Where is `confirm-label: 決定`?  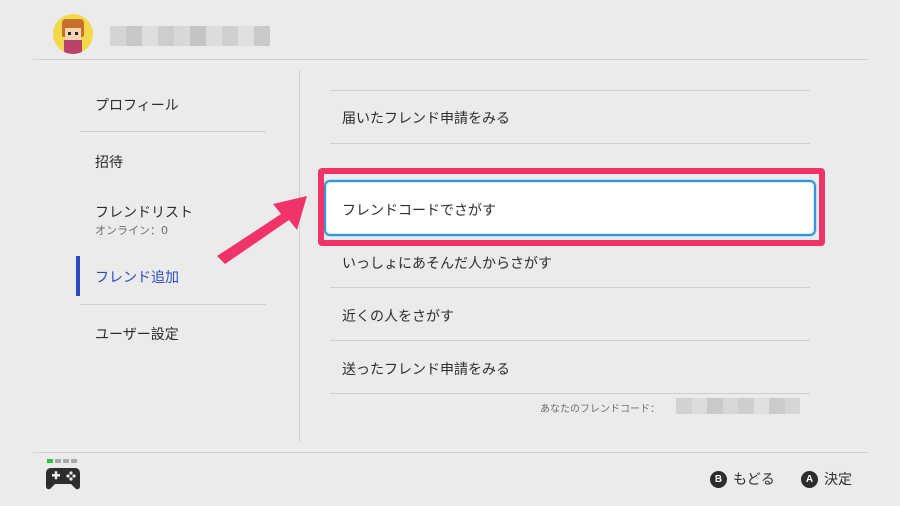 confirm-label: 決定 is located at coordinates (838, 480).